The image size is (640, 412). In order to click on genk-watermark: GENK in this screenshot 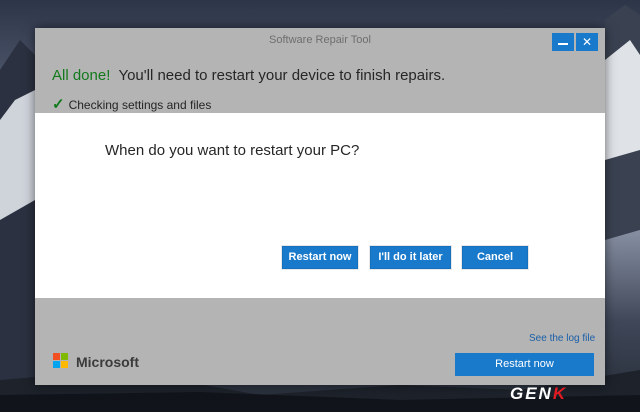, I will do `click(538, 394)`.